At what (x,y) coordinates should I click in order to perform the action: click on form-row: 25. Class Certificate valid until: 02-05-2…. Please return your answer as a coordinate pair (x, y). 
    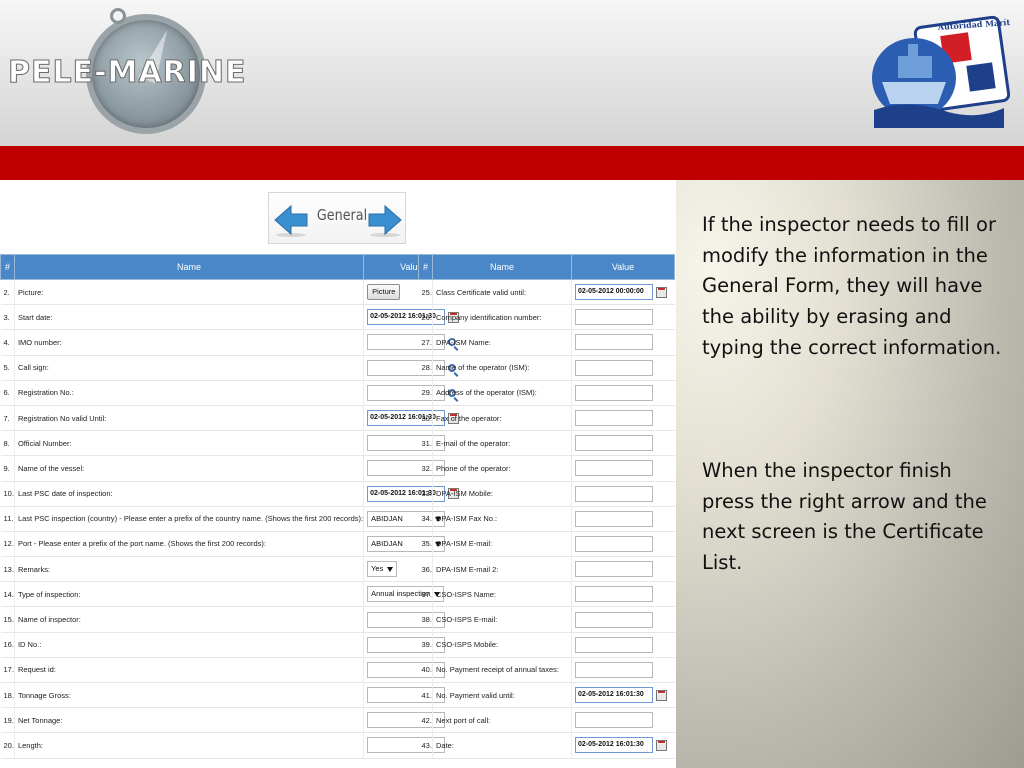
    Looking at the image, I should click on (546, 292).